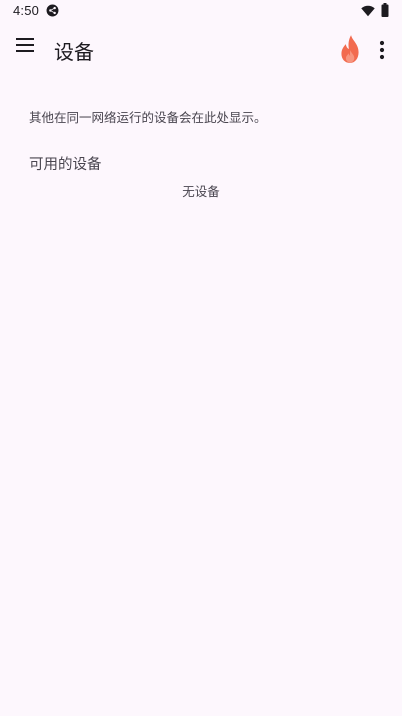 This screenshot has height=716, width=402. I want to click on more-vert-icon, so click(382, 50).